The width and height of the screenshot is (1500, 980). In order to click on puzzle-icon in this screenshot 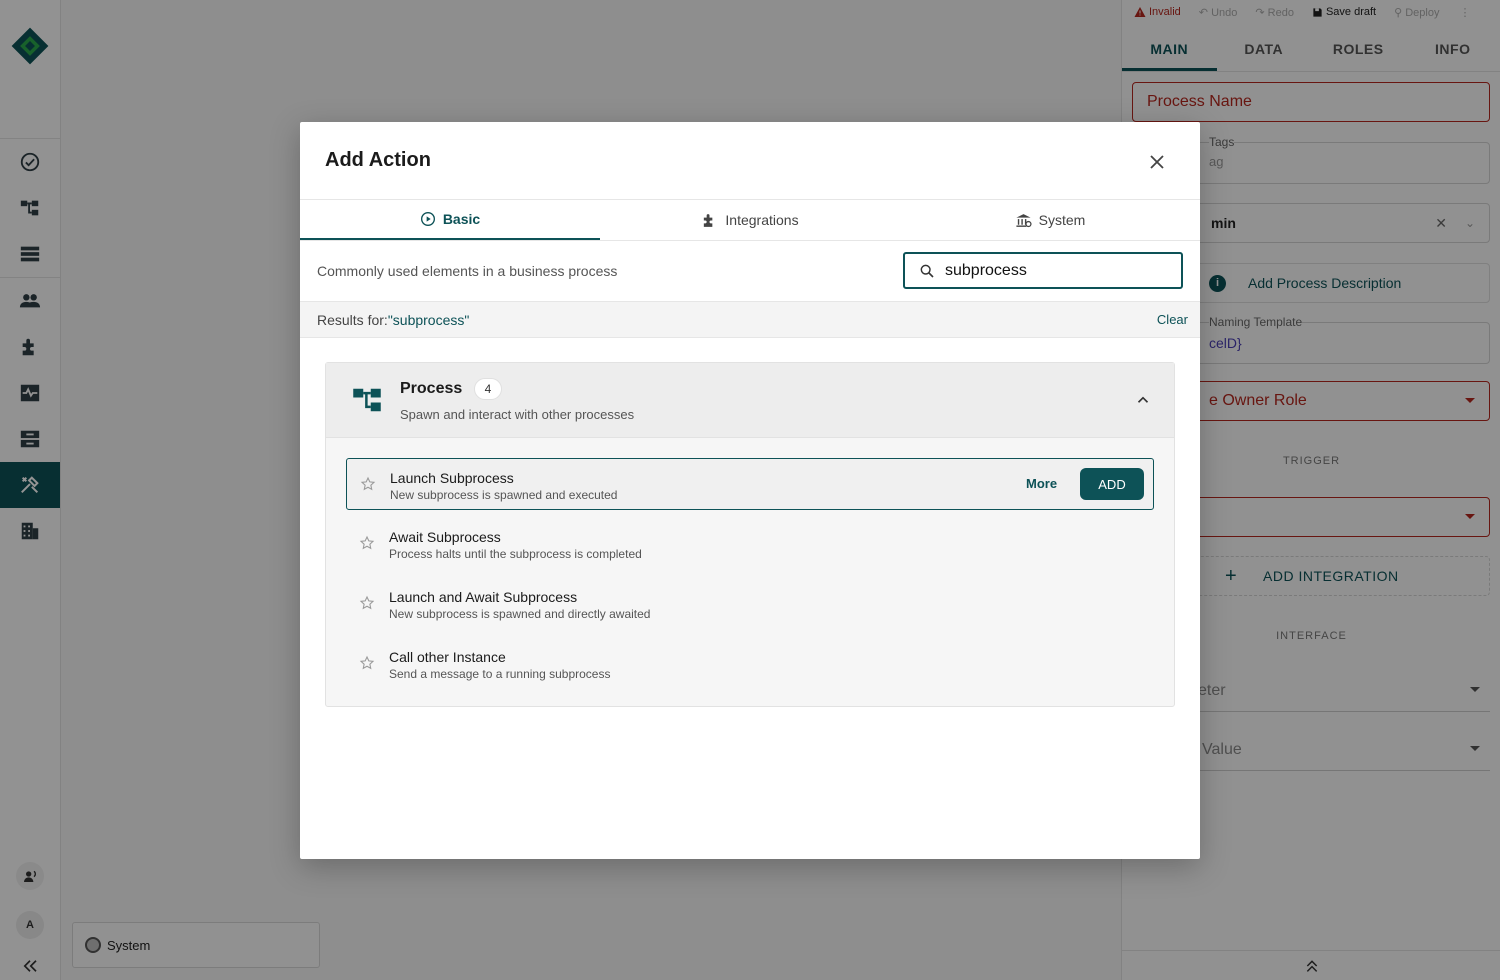, I will do `click(708, 220)`.